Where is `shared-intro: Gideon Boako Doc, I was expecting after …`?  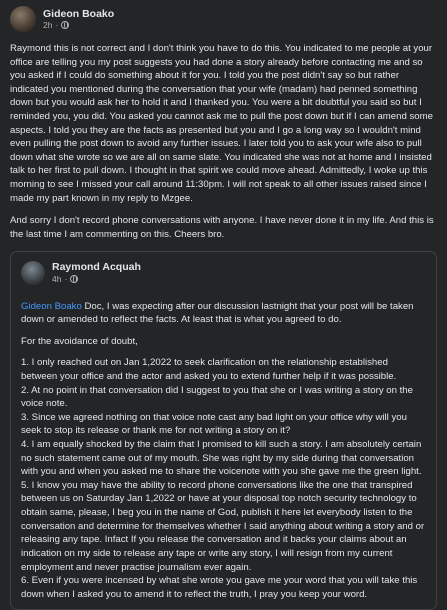 shared-intro: Gideon Boako Doc, I was expecting after … is located at coordinates (223, 313).